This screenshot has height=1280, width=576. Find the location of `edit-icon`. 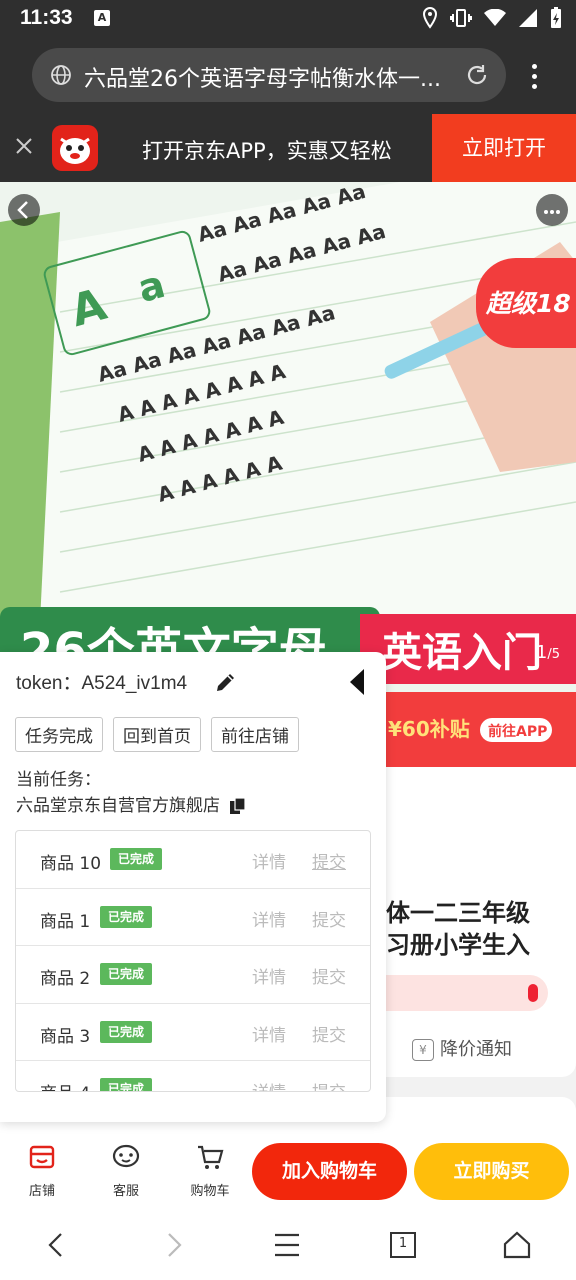

edit-icon is located at coordinates (226, 682).